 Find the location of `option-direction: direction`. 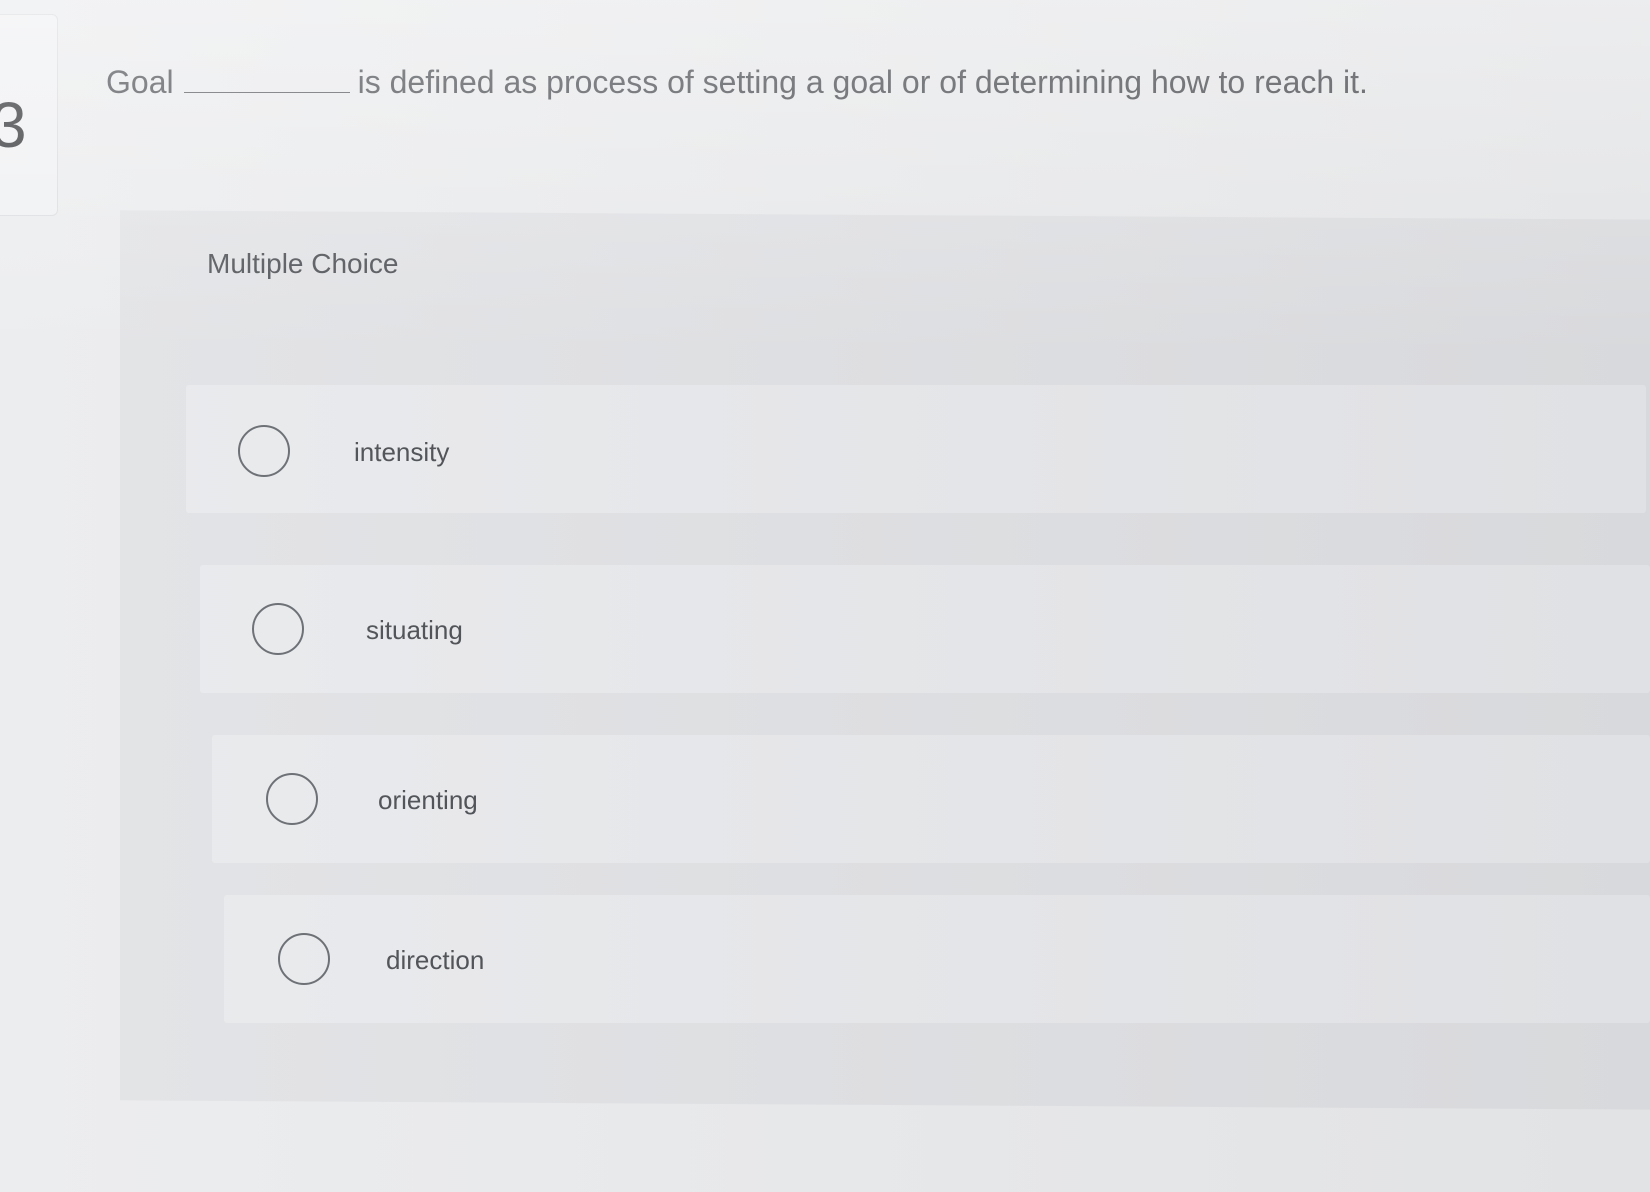

option-direction: direction is located at coordinates (937, 959).